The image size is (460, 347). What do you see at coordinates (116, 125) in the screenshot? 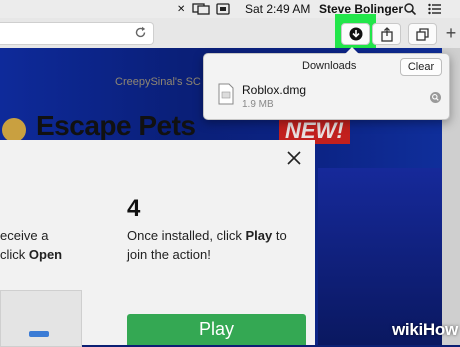
I see `game-title: Escape Pets` at bounding box center [116, 125].